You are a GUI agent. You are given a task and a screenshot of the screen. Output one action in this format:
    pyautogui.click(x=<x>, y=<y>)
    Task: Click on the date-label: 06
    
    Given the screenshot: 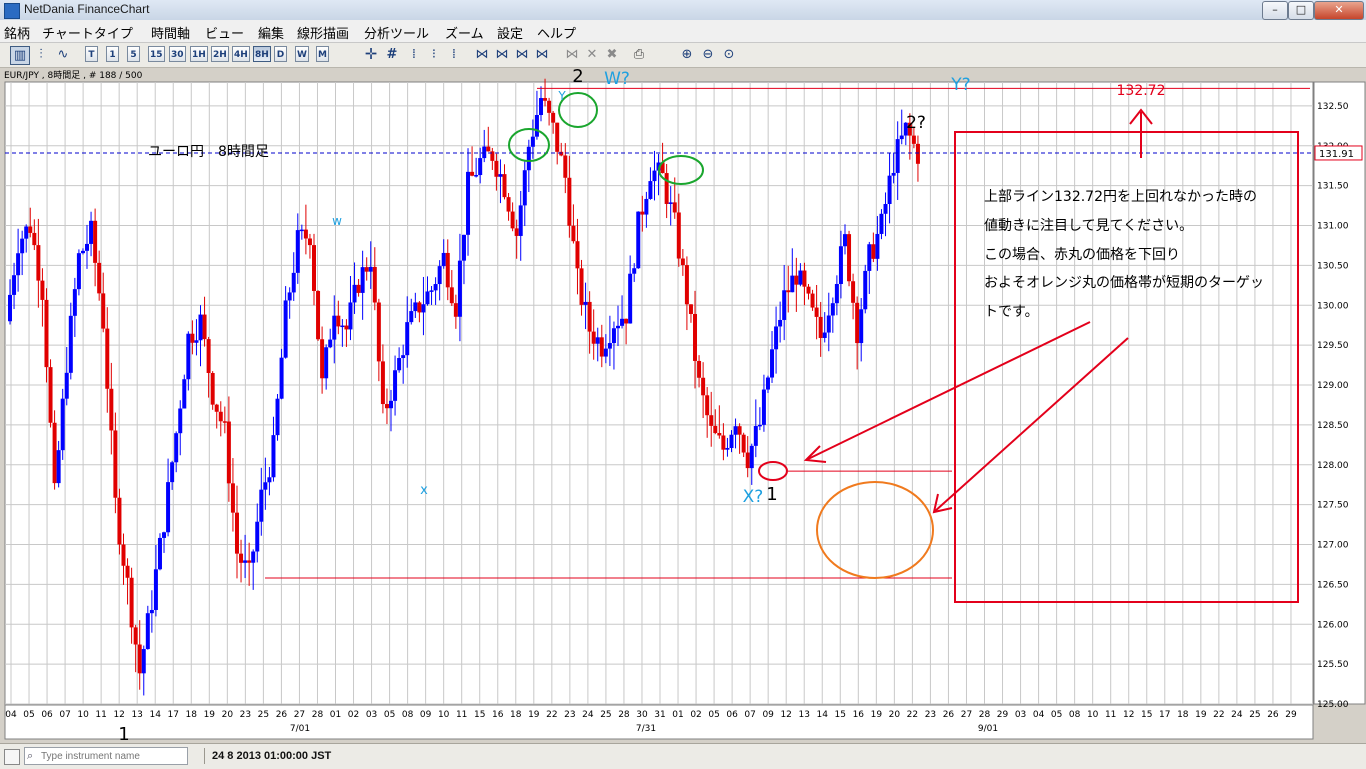 What is the action you would take?
    pyautogui.click(x=47, y=715)
    